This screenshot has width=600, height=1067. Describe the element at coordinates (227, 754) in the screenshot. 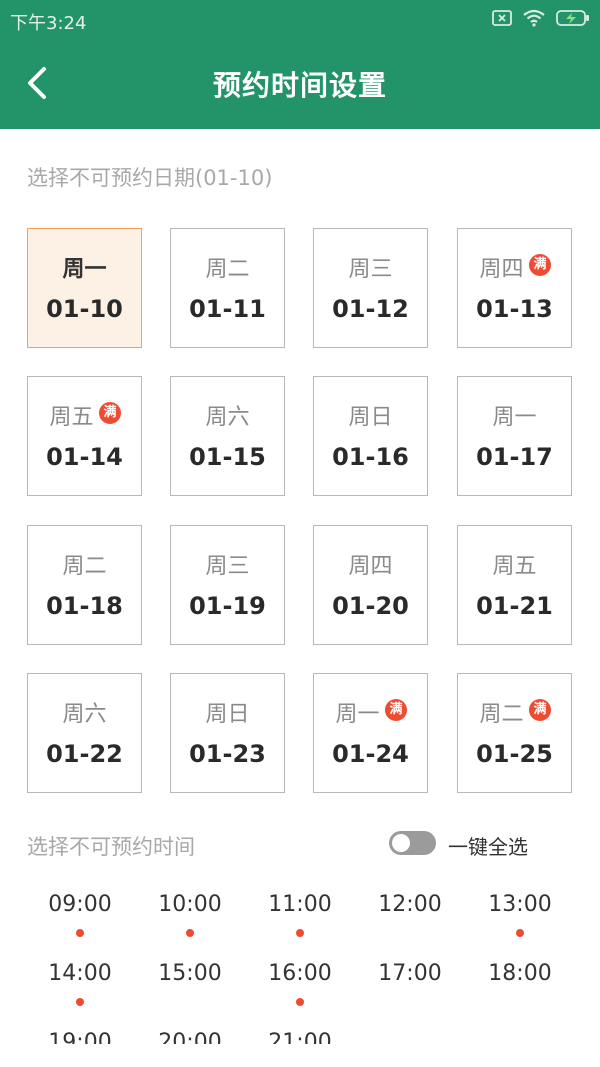

I see `date-label: 01-23` at that location.